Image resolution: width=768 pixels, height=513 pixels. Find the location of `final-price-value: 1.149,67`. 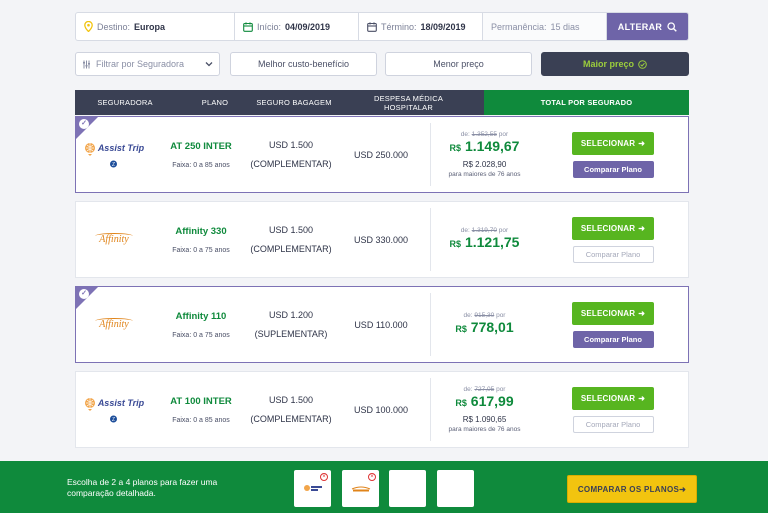

final-price-value: 1.149,67 is located at coordinates (492, 146).